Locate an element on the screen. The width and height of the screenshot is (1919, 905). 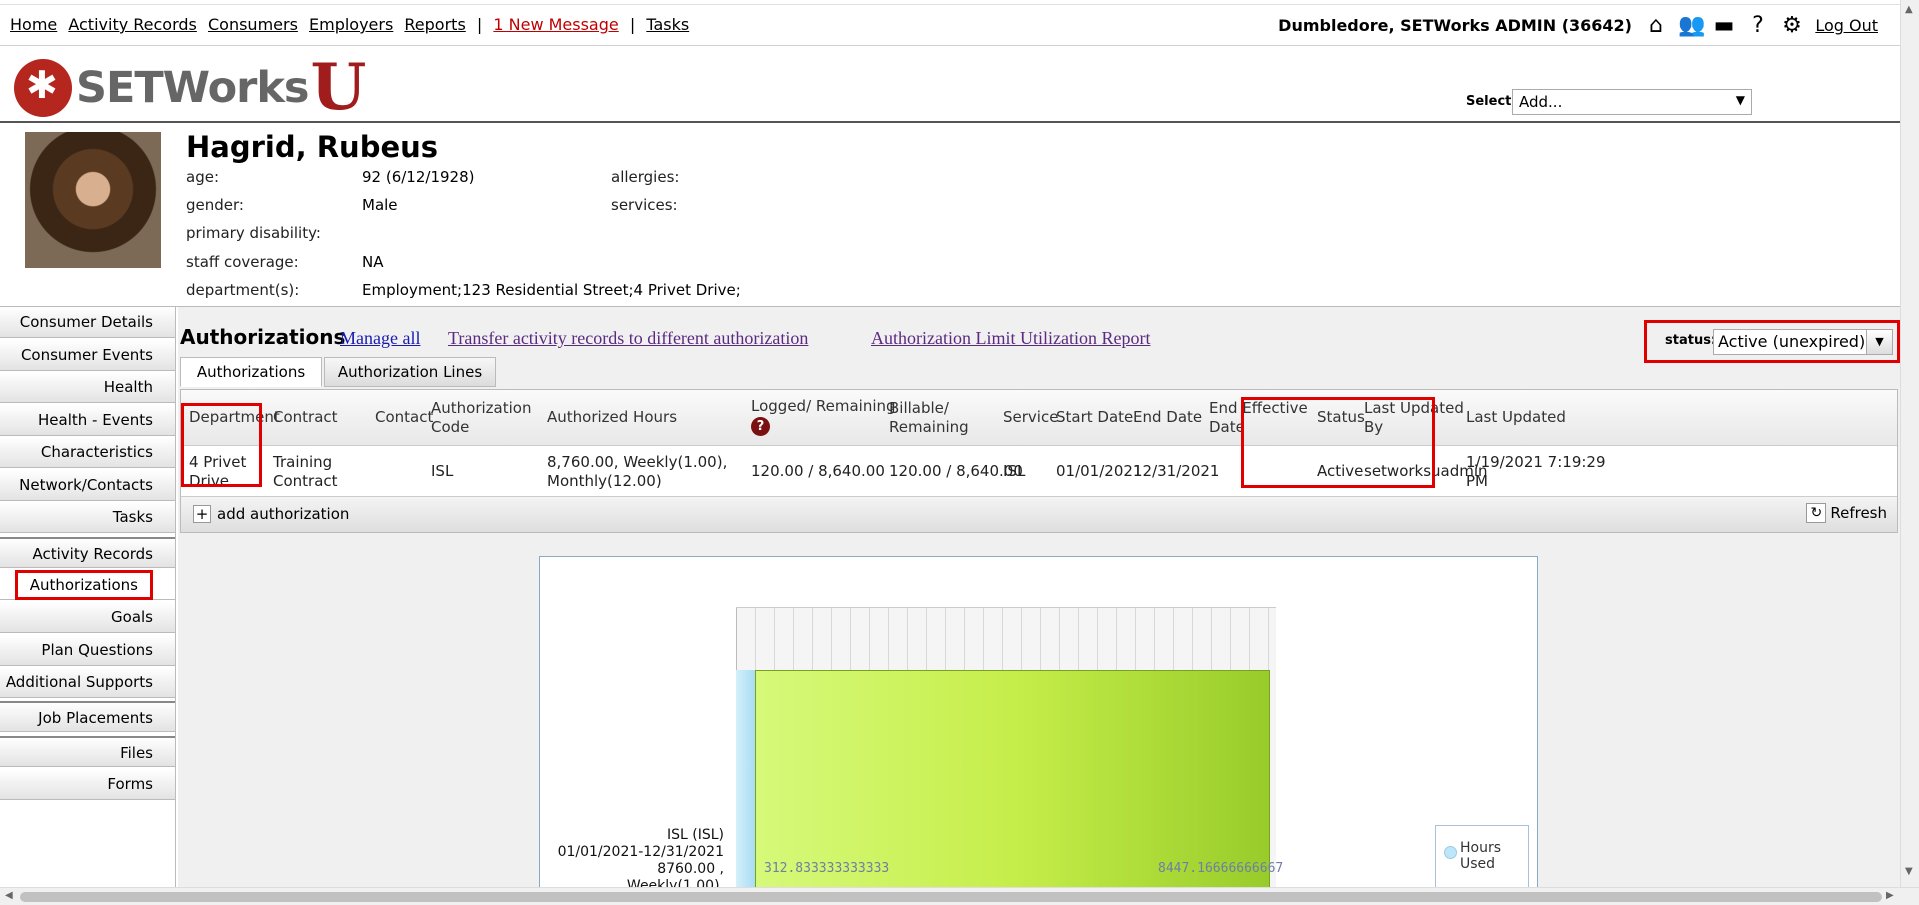
column-header-last-updated: Last Updated is located at coordinates (1516, 417).